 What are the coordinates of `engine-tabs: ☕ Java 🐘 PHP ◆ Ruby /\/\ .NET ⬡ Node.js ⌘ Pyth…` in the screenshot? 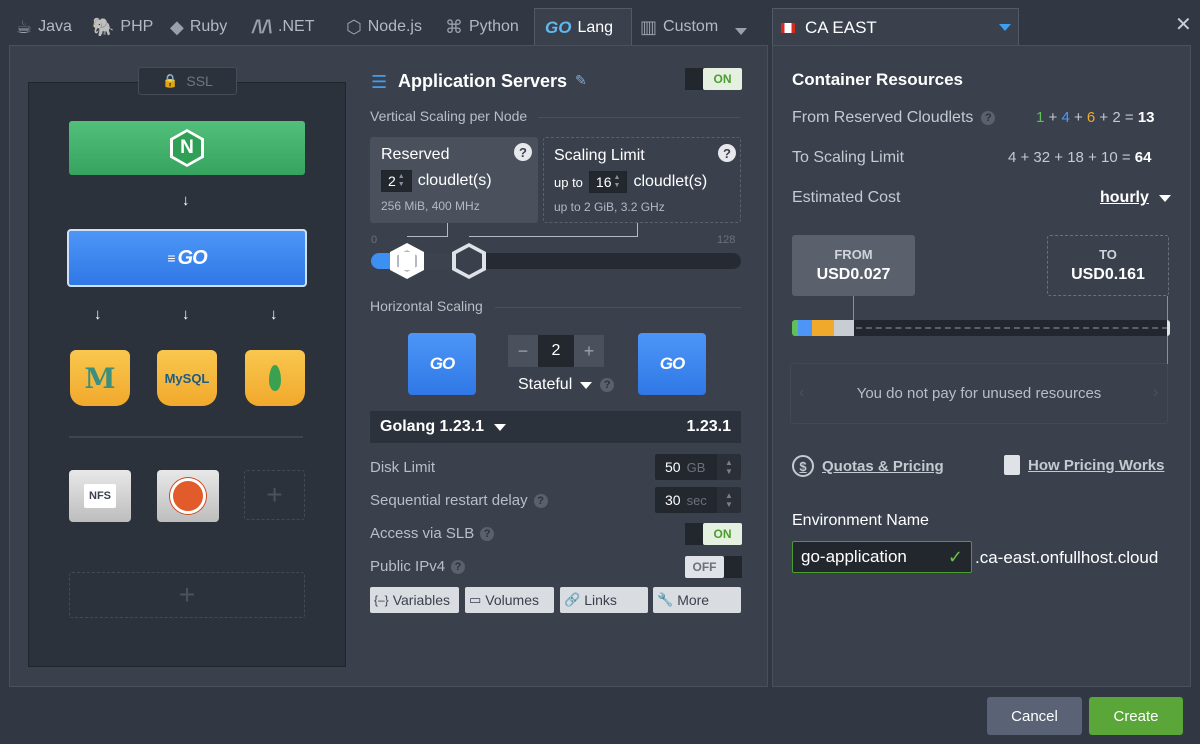 It's located at (385, 23).